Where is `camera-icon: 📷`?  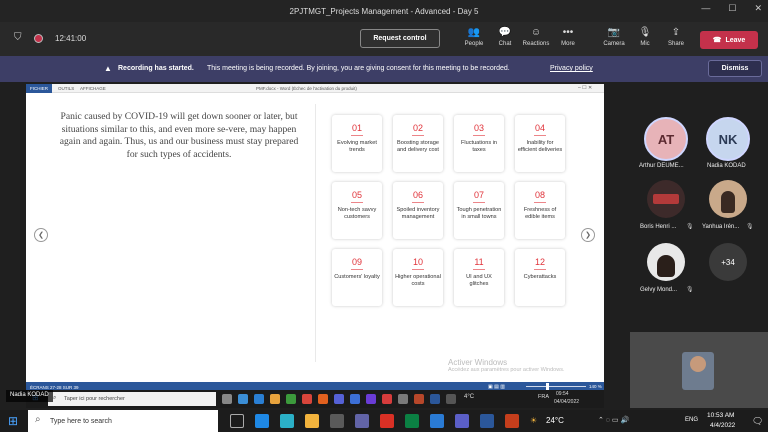
camera-icon: 📷 is located at coordinates (614, 32).